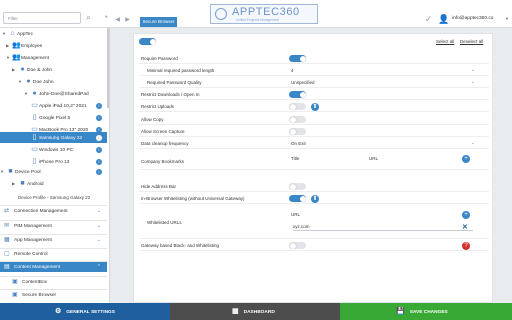 Image resolution: width=512 pixels, height=320 pixels. I want to click on master-toggle, so click(147, 41).